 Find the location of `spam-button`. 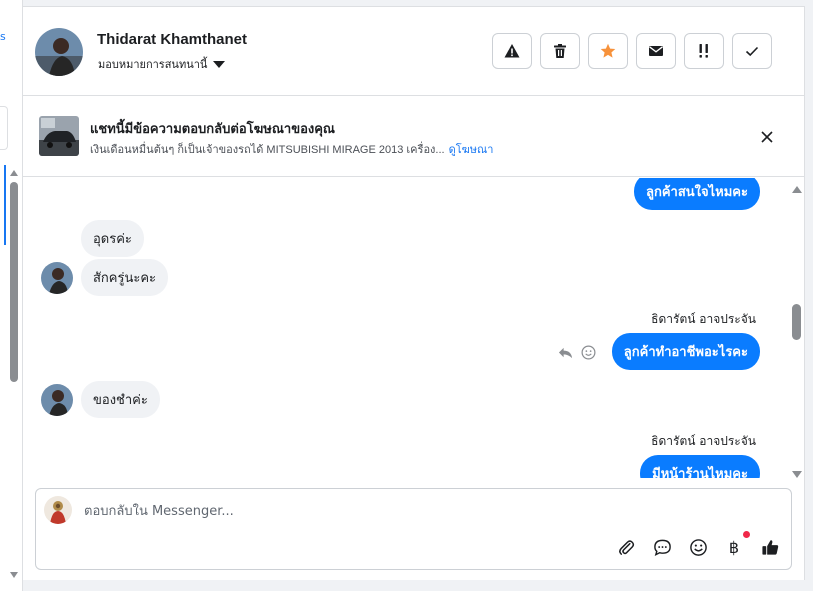

spam-button is located at coordinates (512, 51).